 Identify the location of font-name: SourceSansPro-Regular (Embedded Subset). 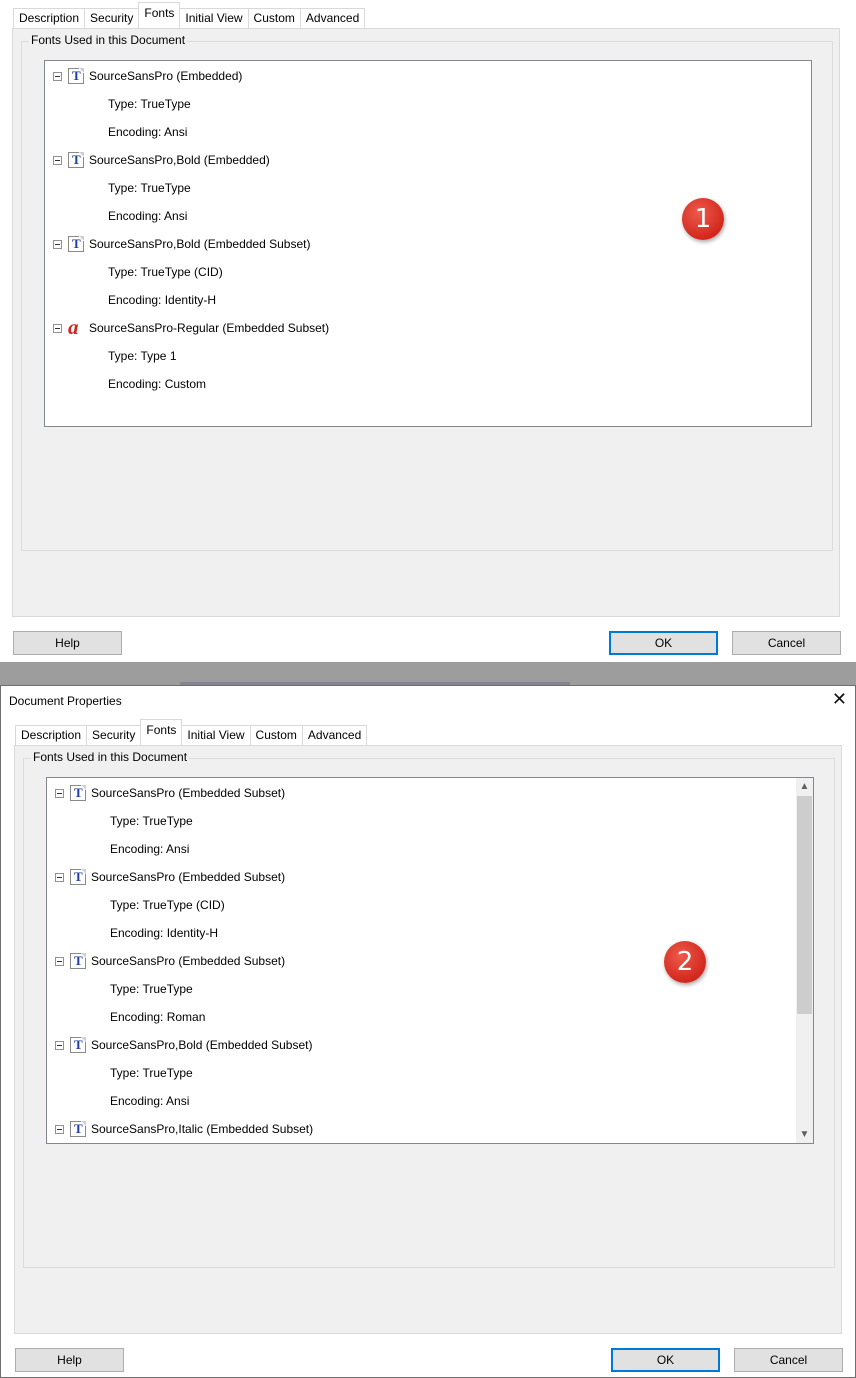
(209, 328).